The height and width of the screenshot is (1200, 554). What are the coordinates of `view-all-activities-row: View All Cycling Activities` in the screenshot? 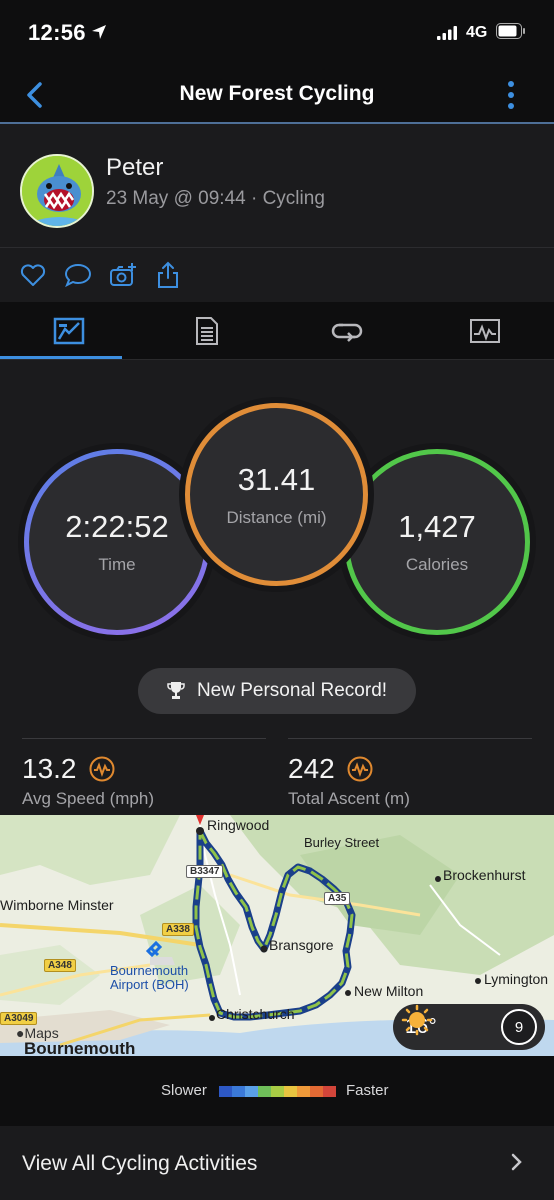 It's located at (277, 1163).